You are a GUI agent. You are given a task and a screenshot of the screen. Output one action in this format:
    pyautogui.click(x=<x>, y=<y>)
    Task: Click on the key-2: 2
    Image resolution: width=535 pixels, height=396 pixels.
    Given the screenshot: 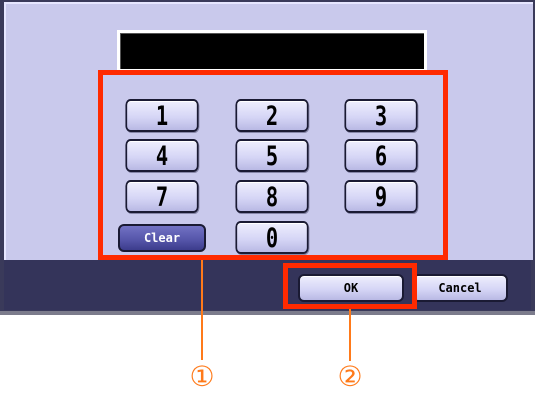 What is the action you would take?
    pyautogui.click(x=272, y=115)
    